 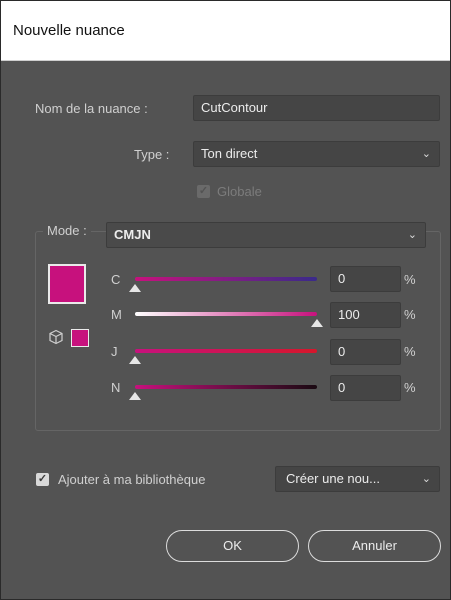 What do you see at coordinates (365, 315) in the screenshot?
I see `channel-m-input: 100` at bounding box center [365, 315].